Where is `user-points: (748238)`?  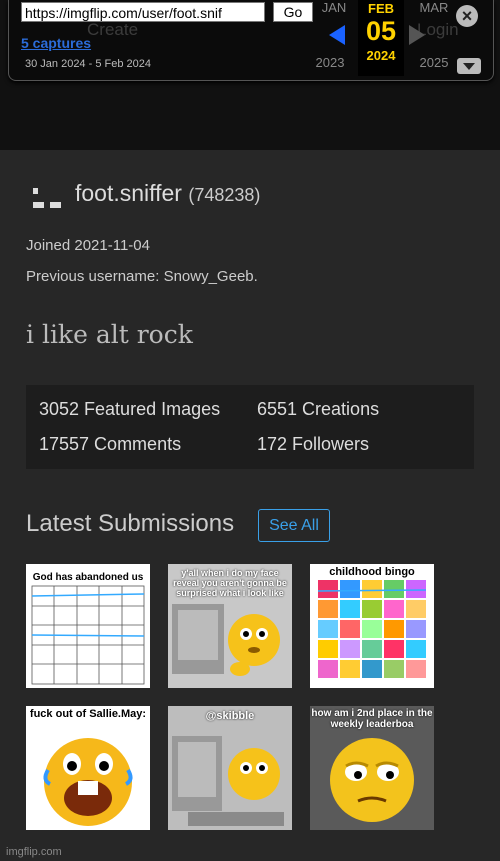 user-points: (748238) is located at coordinates (224, 195).